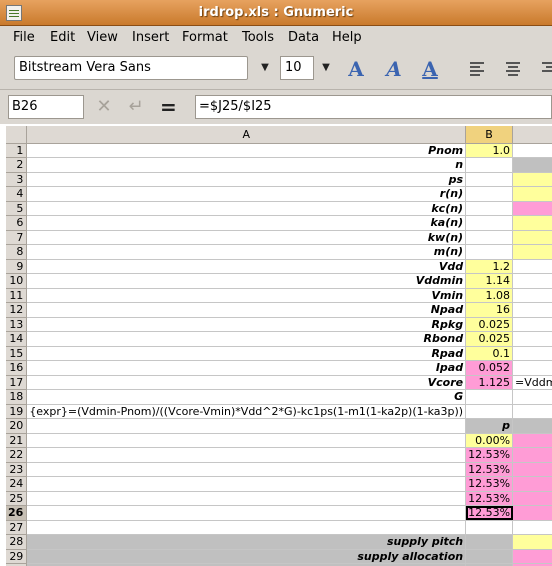 This screenshot has height=566, width=552. Describe the element at coordinates (489, 556) in the screenshot. I see `cell-b29` at that location.